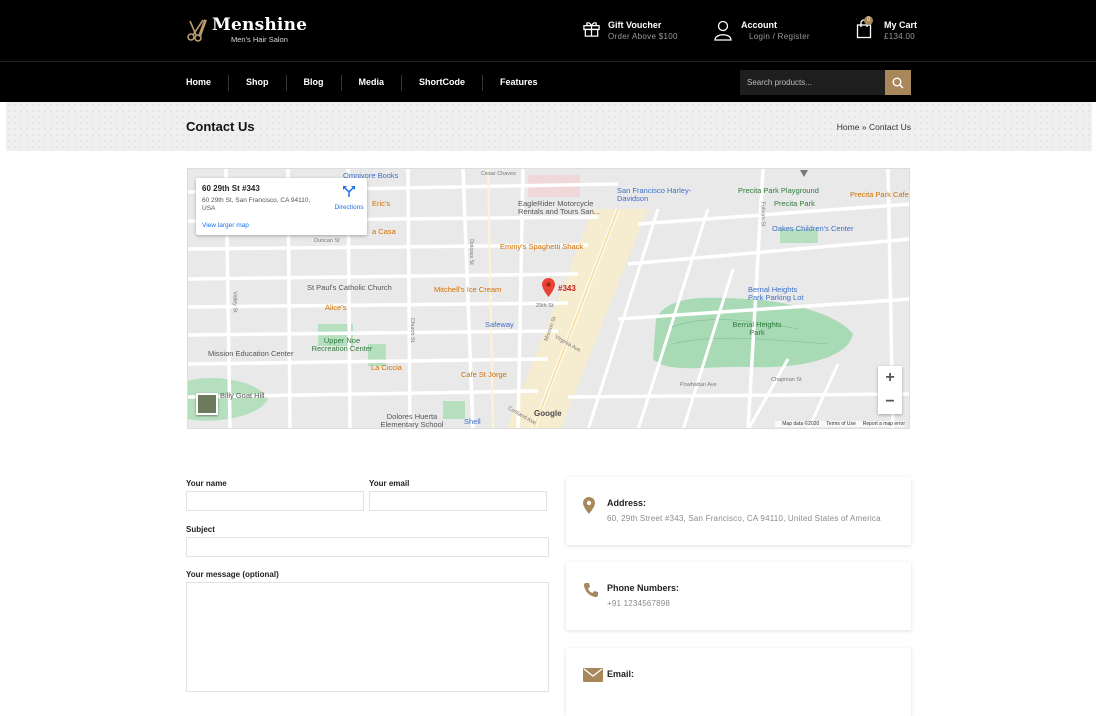  I want to click on map-label: Bernal Heights Park, so click(757, 328).